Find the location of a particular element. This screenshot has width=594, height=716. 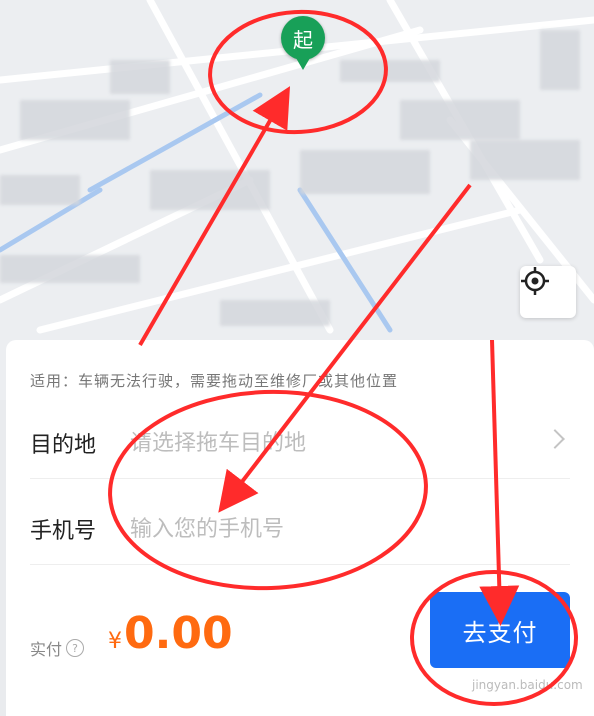

pay-button: 去支付 is located at coordinates (500, 630).